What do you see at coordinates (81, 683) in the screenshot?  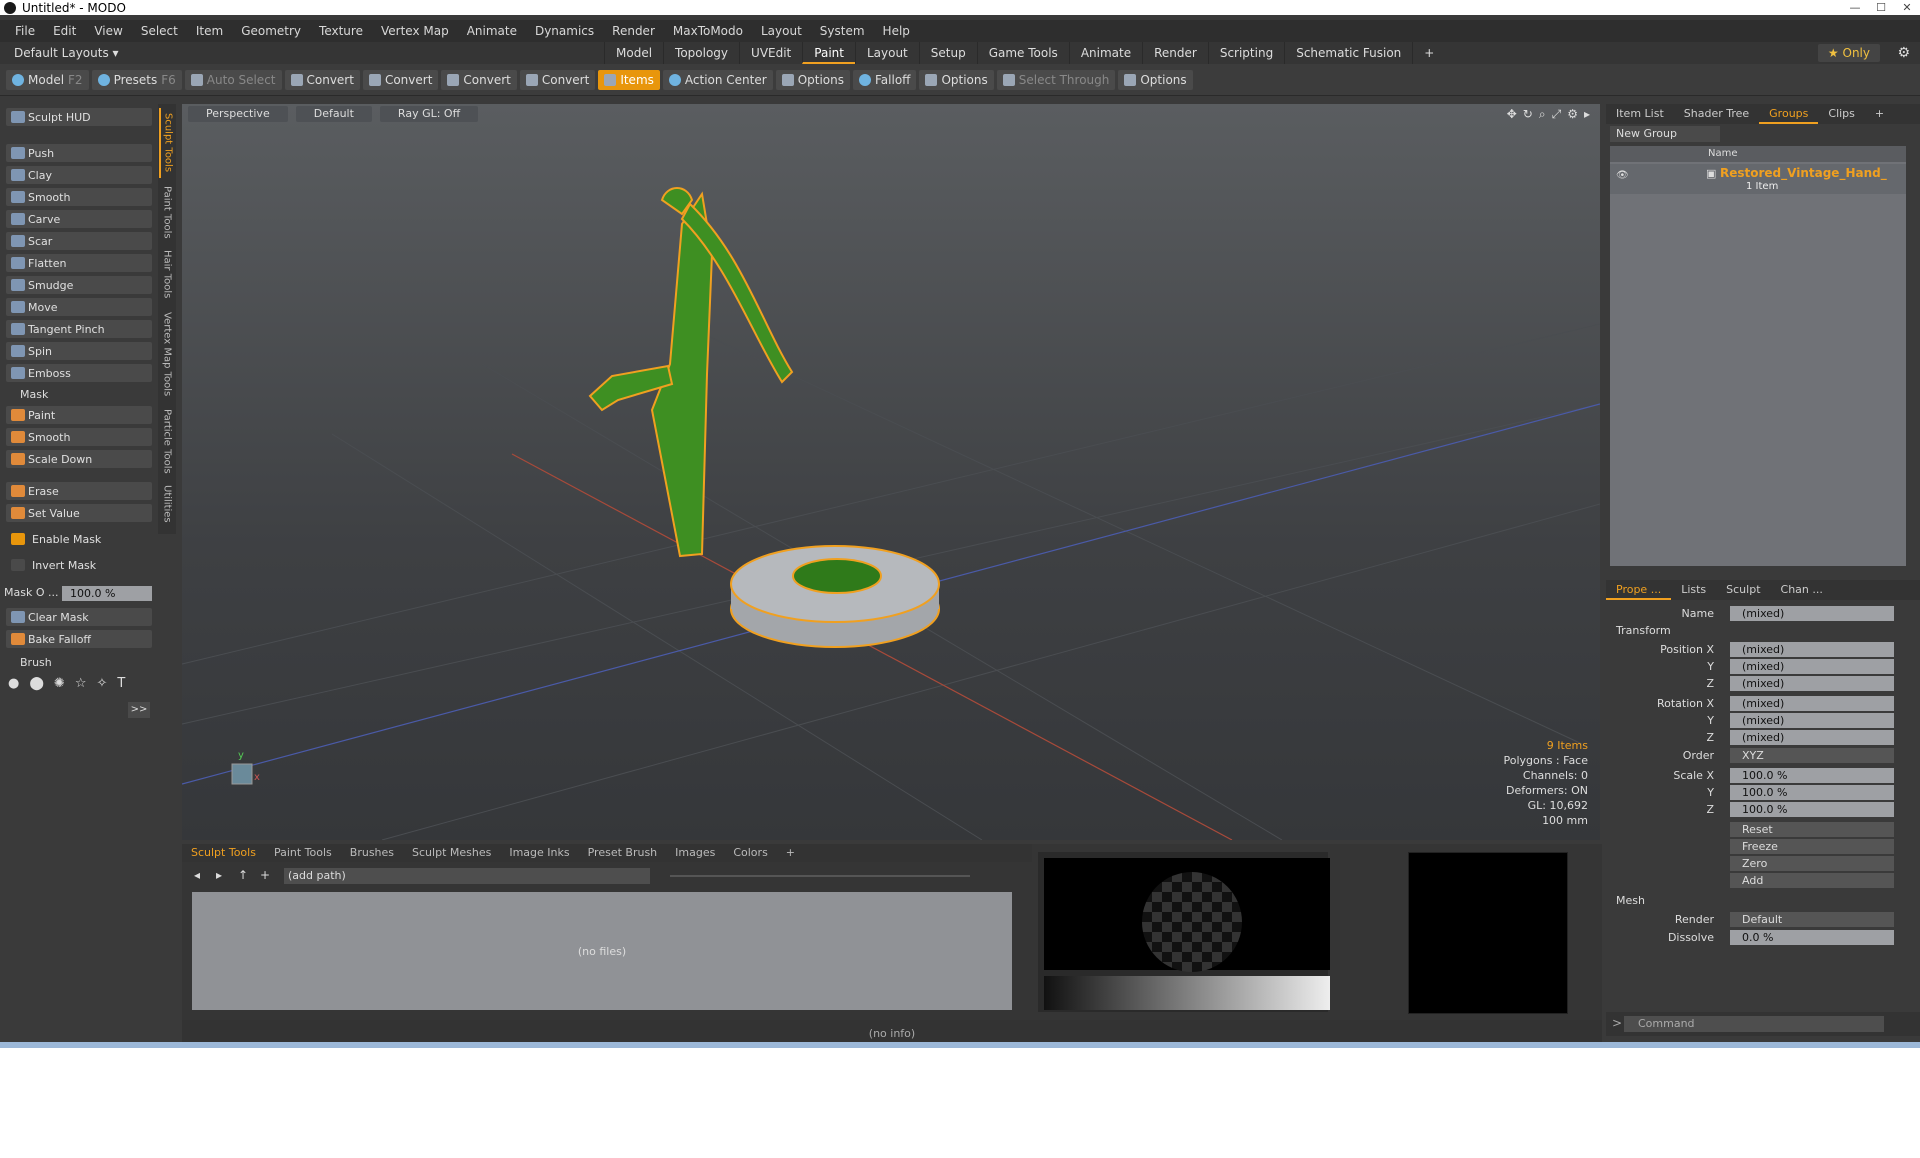 I see `star-brush-icon: ☆` at bounding box center [81, 683].